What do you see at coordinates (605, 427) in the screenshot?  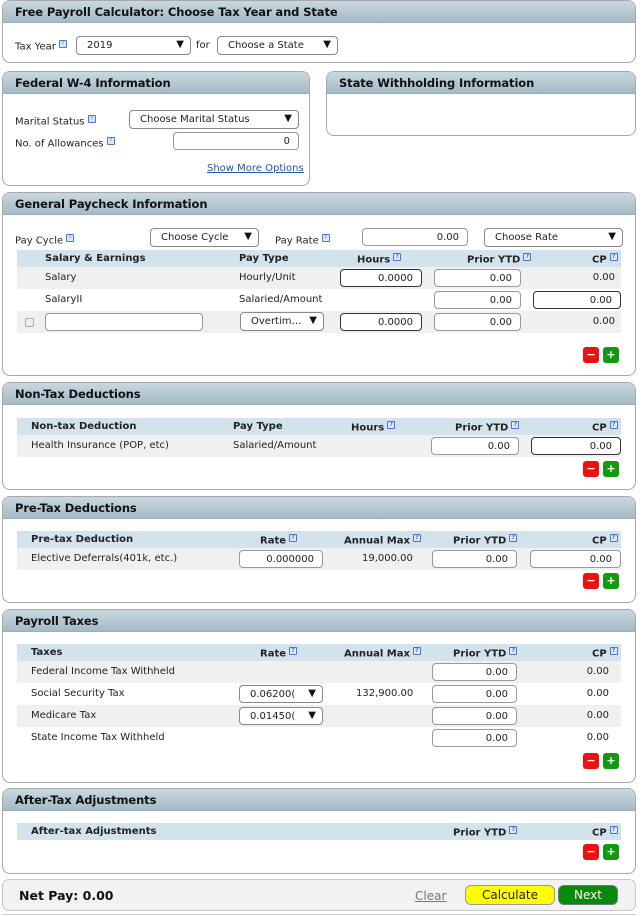 I see `column-header: CP?` at bounding box center [605, 427].